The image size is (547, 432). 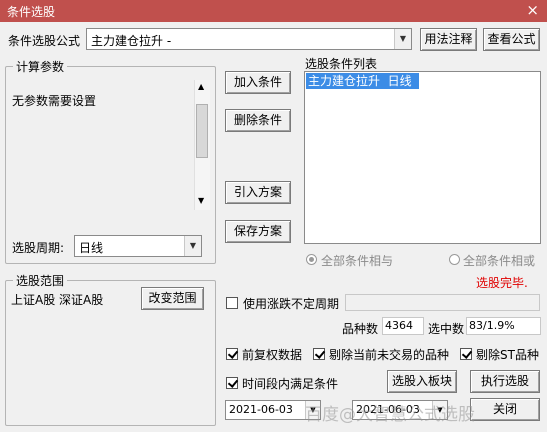 What do you see at coordinates (201, 200) in the screenshot?
I see `scroll-down-icon: ▼` at bounding box center [201, 200].